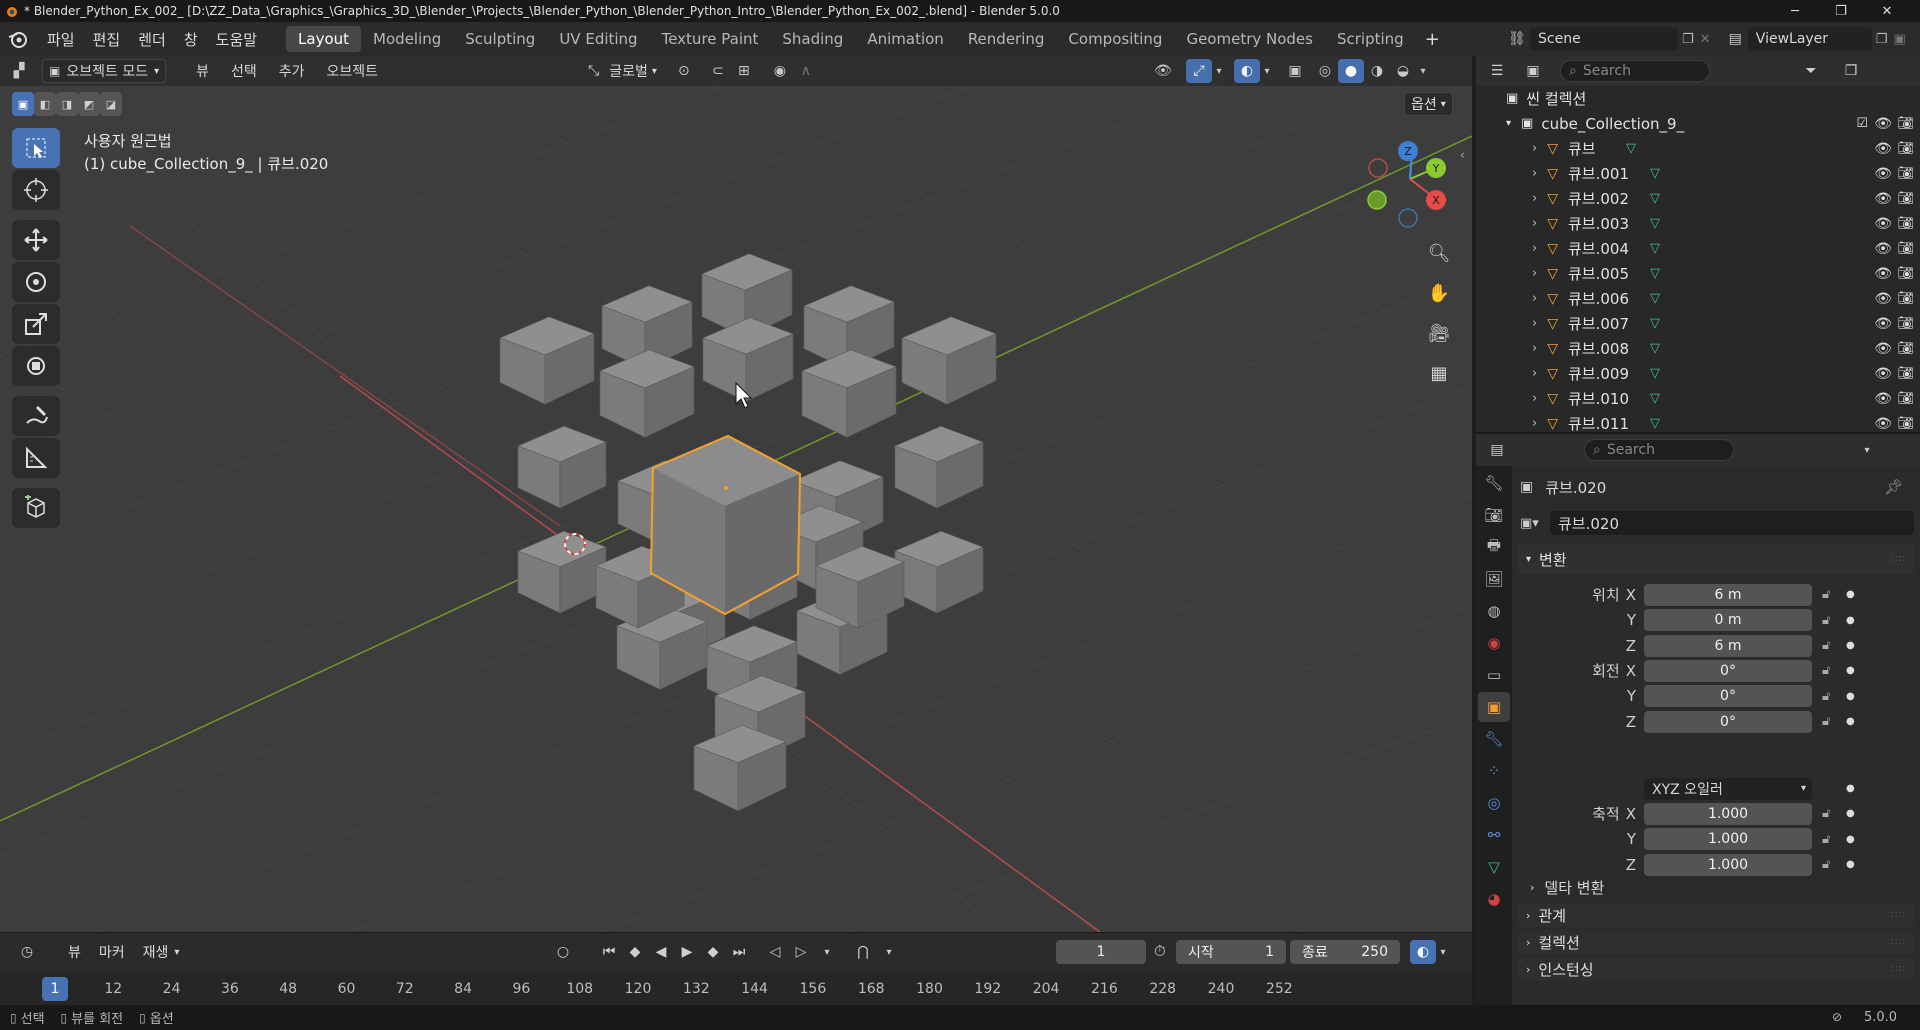 The image size is (1920, 1030). Describe the element at coordinates (1735, 39) in the screenshot. I see `viewlayer-icon: ▤` at that location.